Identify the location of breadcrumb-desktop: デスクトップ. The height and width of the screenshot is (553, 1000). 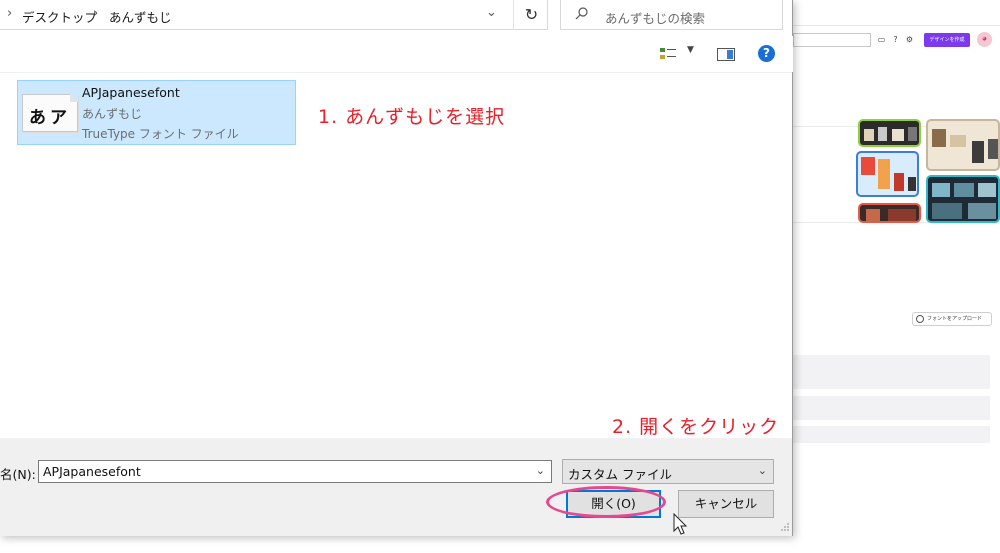
(59, 16).